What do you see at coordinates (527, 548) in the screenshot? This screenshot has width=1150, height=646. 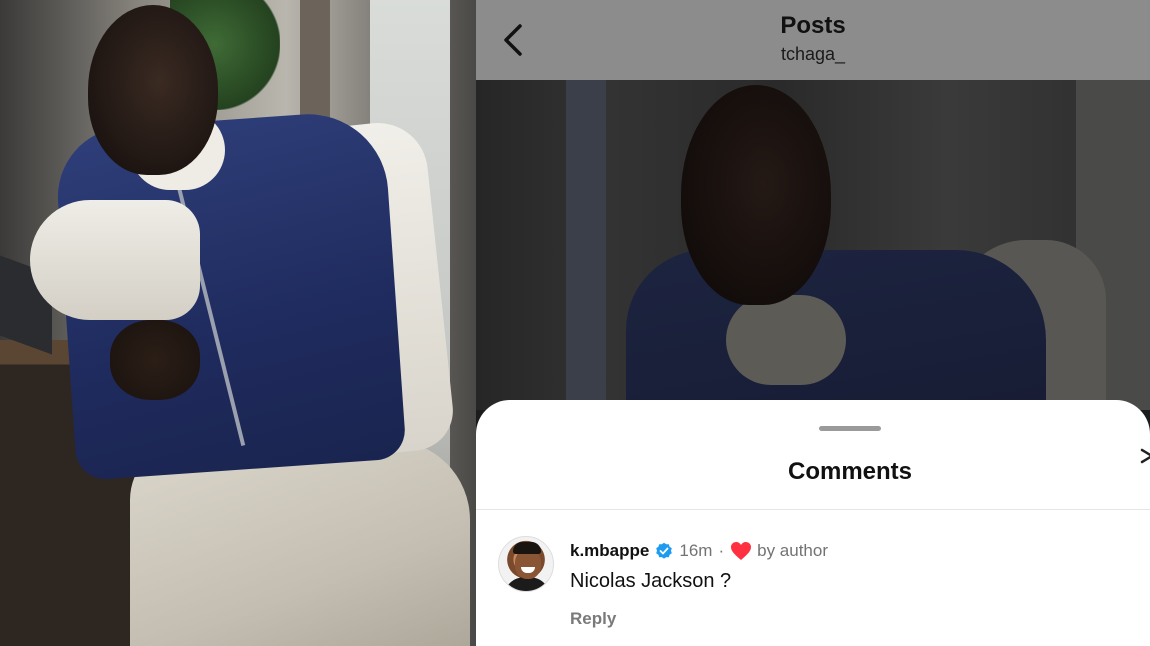 I see `avatar-hair` at bounding box center [527, 548].